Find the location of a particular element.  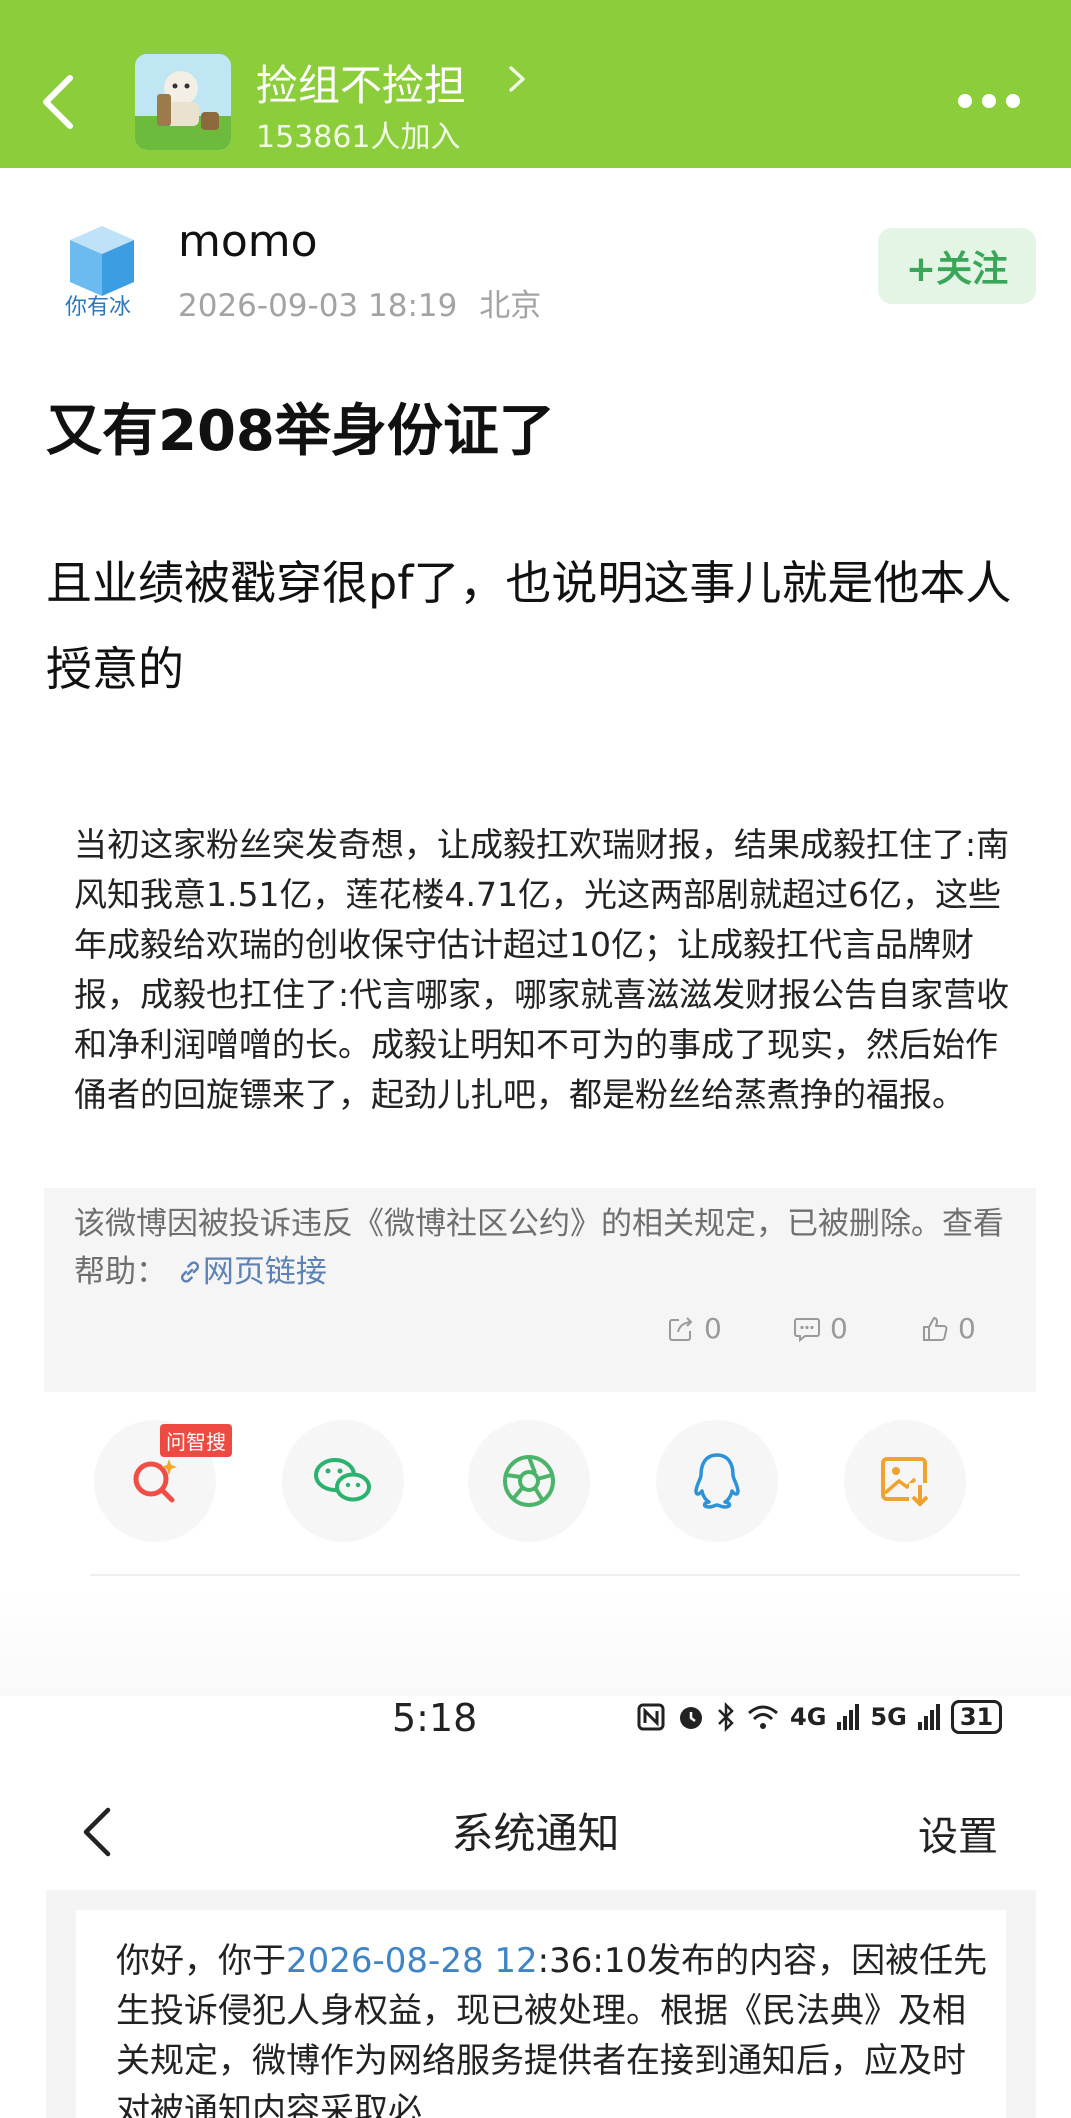

author-name: momo is located at coordinates (248, 241).